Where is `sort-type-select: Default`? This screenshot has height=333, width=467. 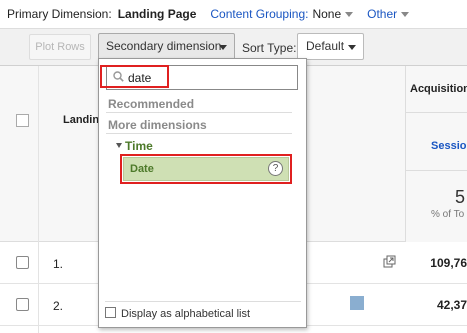 sort-type-select: Default is located at coordinates (330, 46).